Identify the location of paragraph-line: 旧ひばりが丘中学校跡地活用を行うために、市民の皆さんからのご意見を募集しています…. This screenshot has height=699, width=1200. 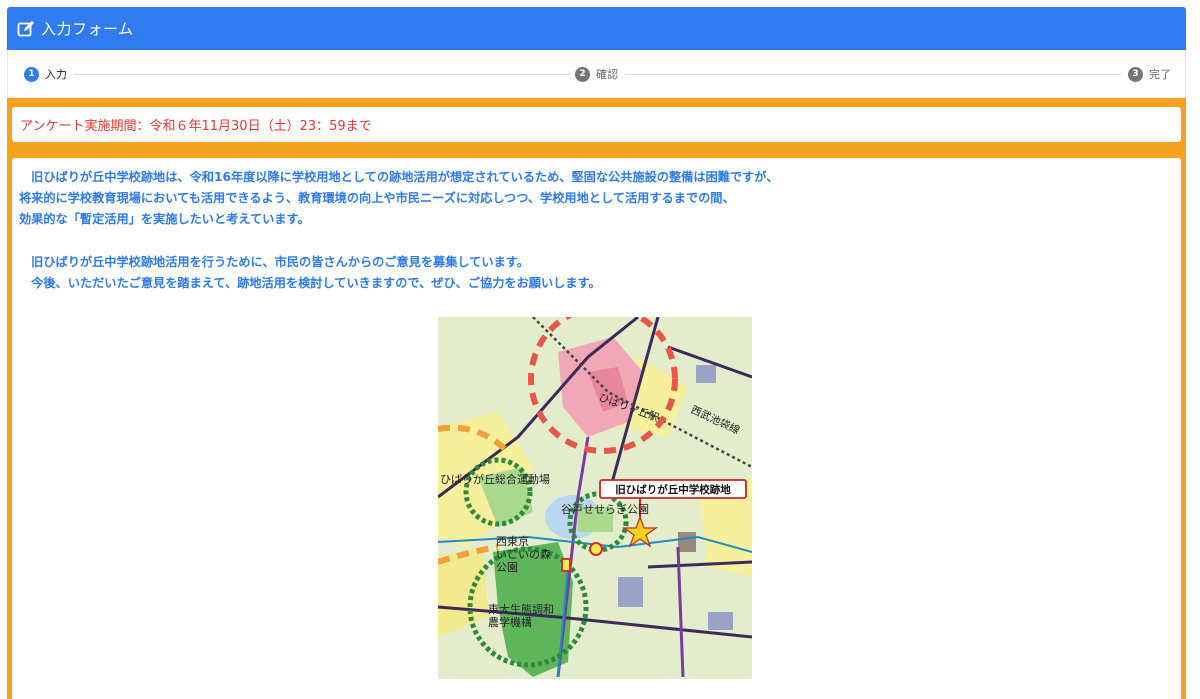
(274, 262).